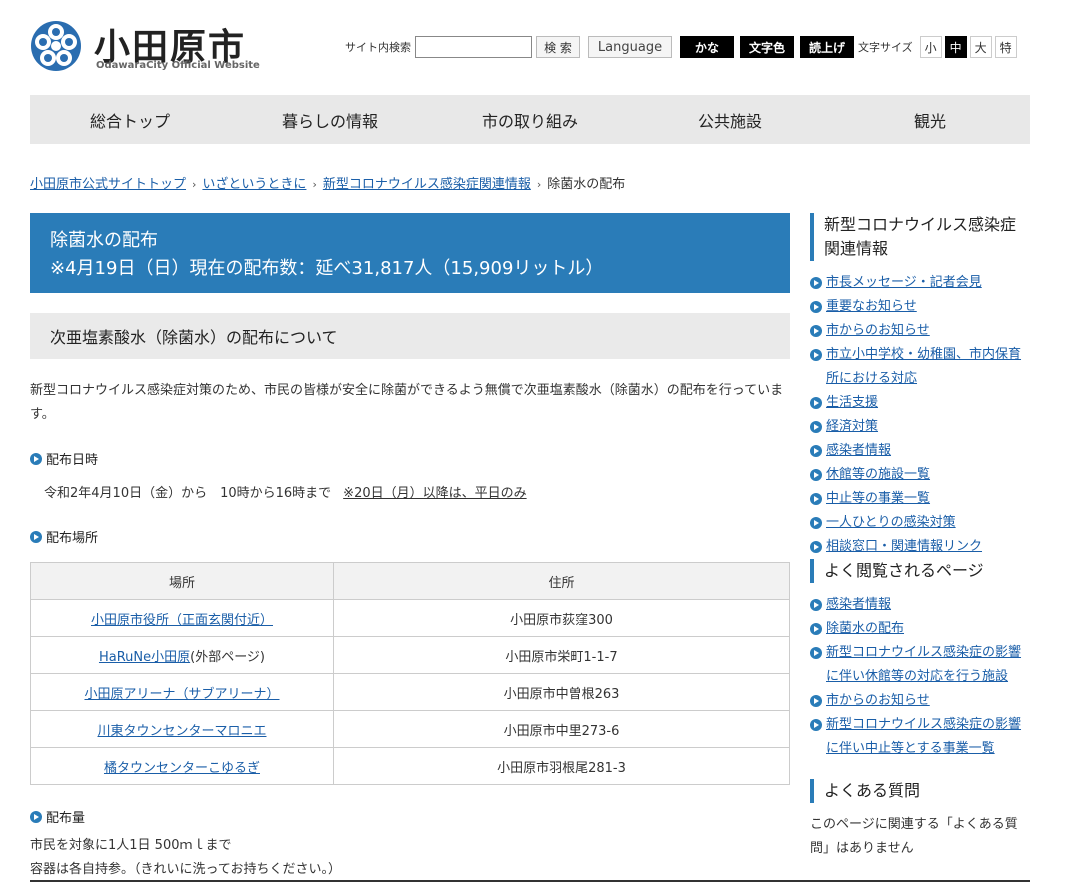 Image resolution: width=1091 pixels, height=882 pixels. What do you see at coordinates (66, 818) in the screenshot?
I see `amount-heading-label: 配布量` at bounding box center [66, 818].